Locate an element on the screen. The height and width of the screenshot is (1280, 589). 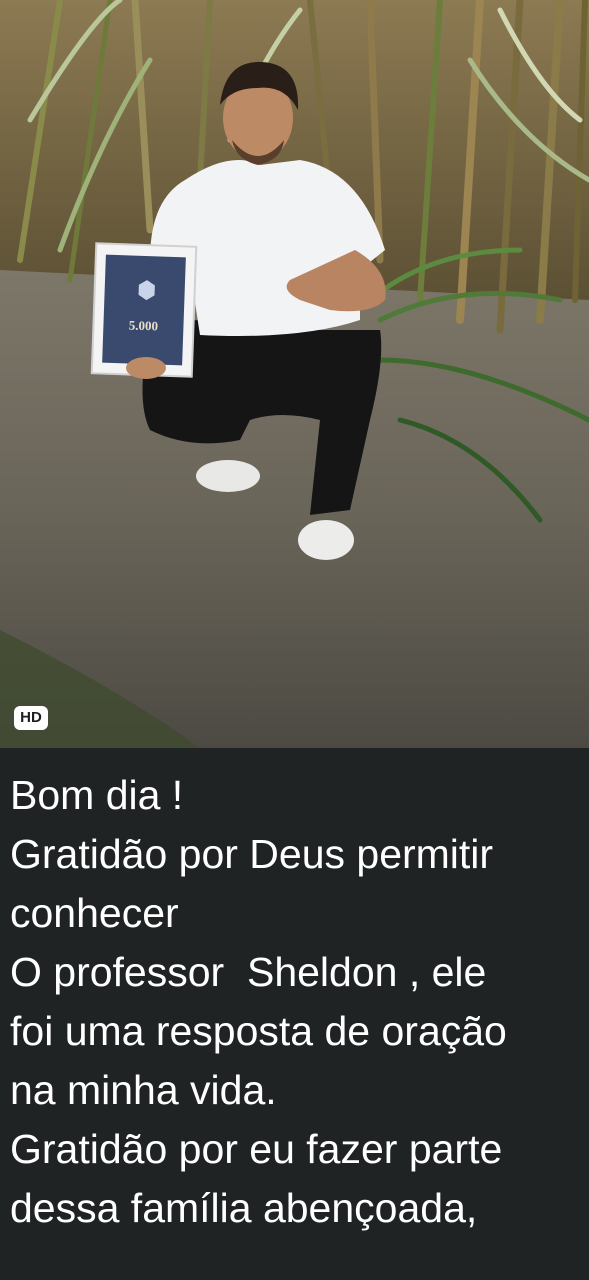
caption-line: dessa família abençoada, is located at coordinates (244, 1208).